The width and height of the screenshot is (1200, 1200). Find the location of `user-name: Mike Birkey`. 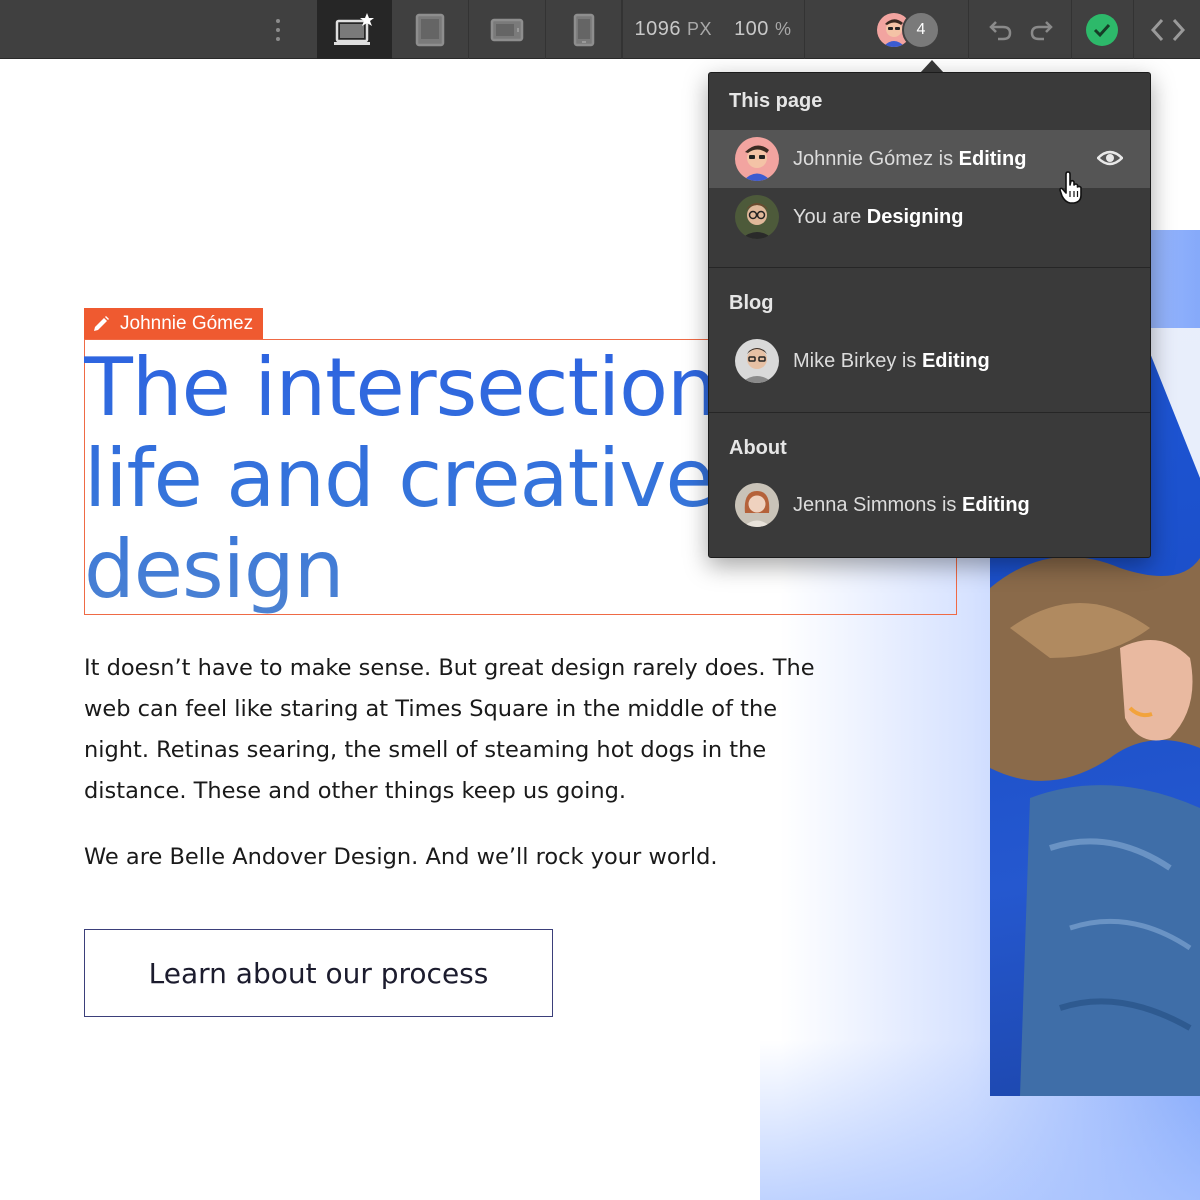

user-name: Mike Birkey is located at coordinates (845, 360).